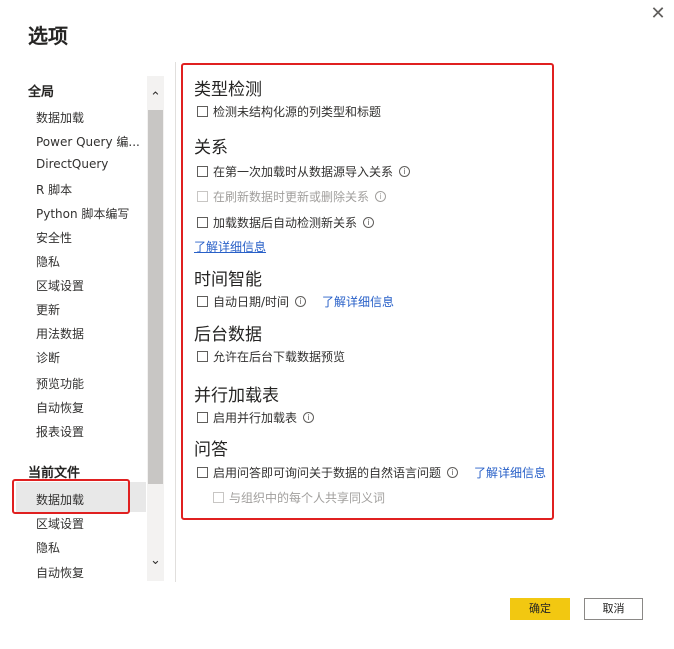  What do you see at coordinates (202, 472) in the screenshot?
I see `checkbox-enable-qna` at bounding box center [202, 472].